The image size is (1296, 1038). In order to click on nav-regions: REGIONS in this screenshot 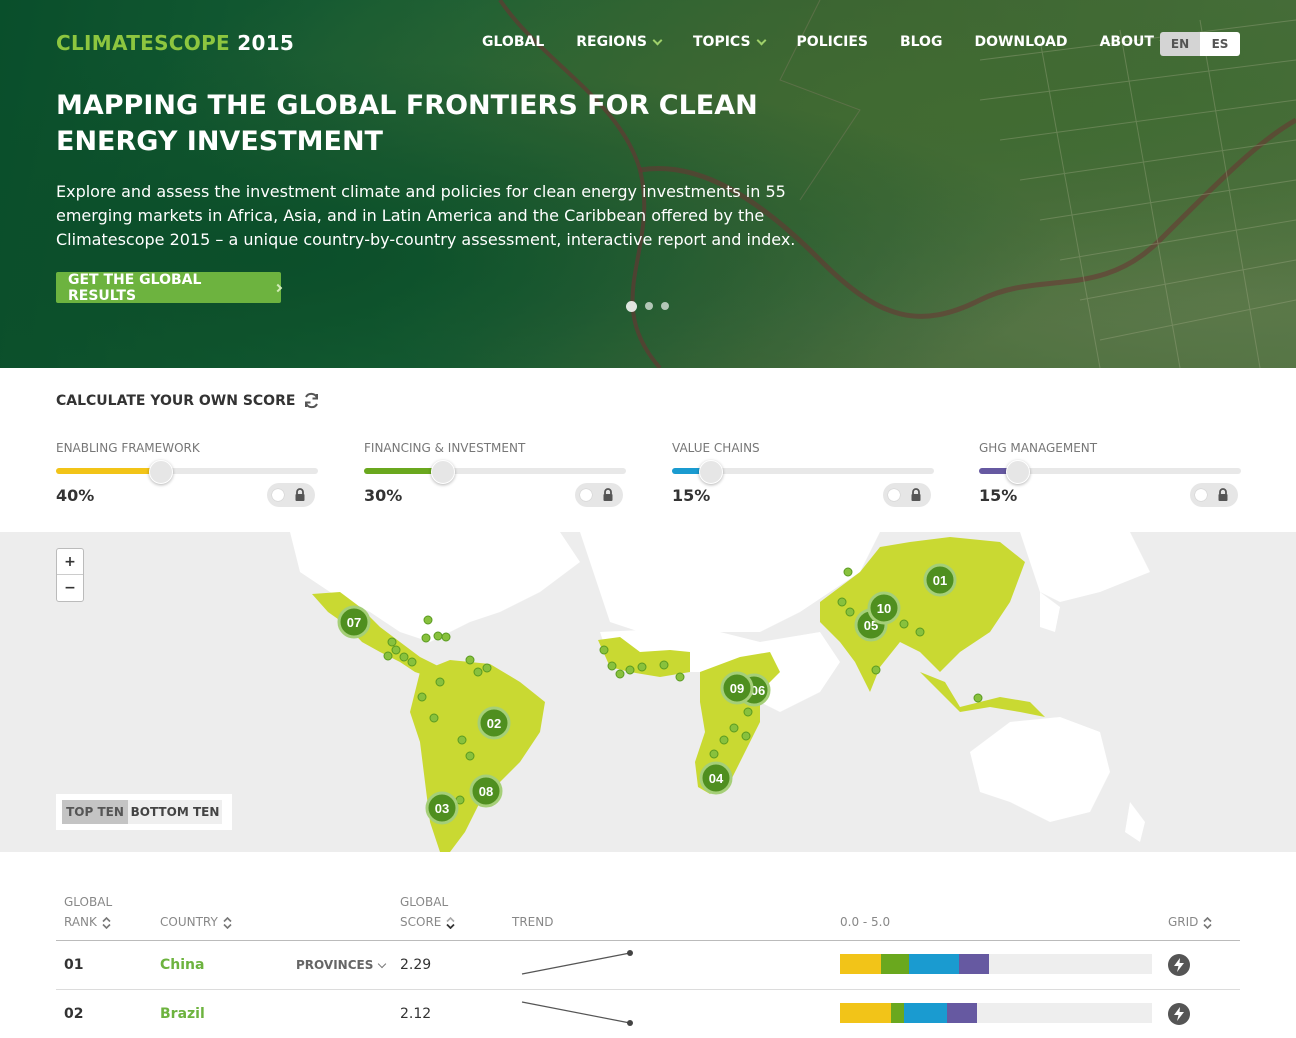, I will do `click(619, 42)`.